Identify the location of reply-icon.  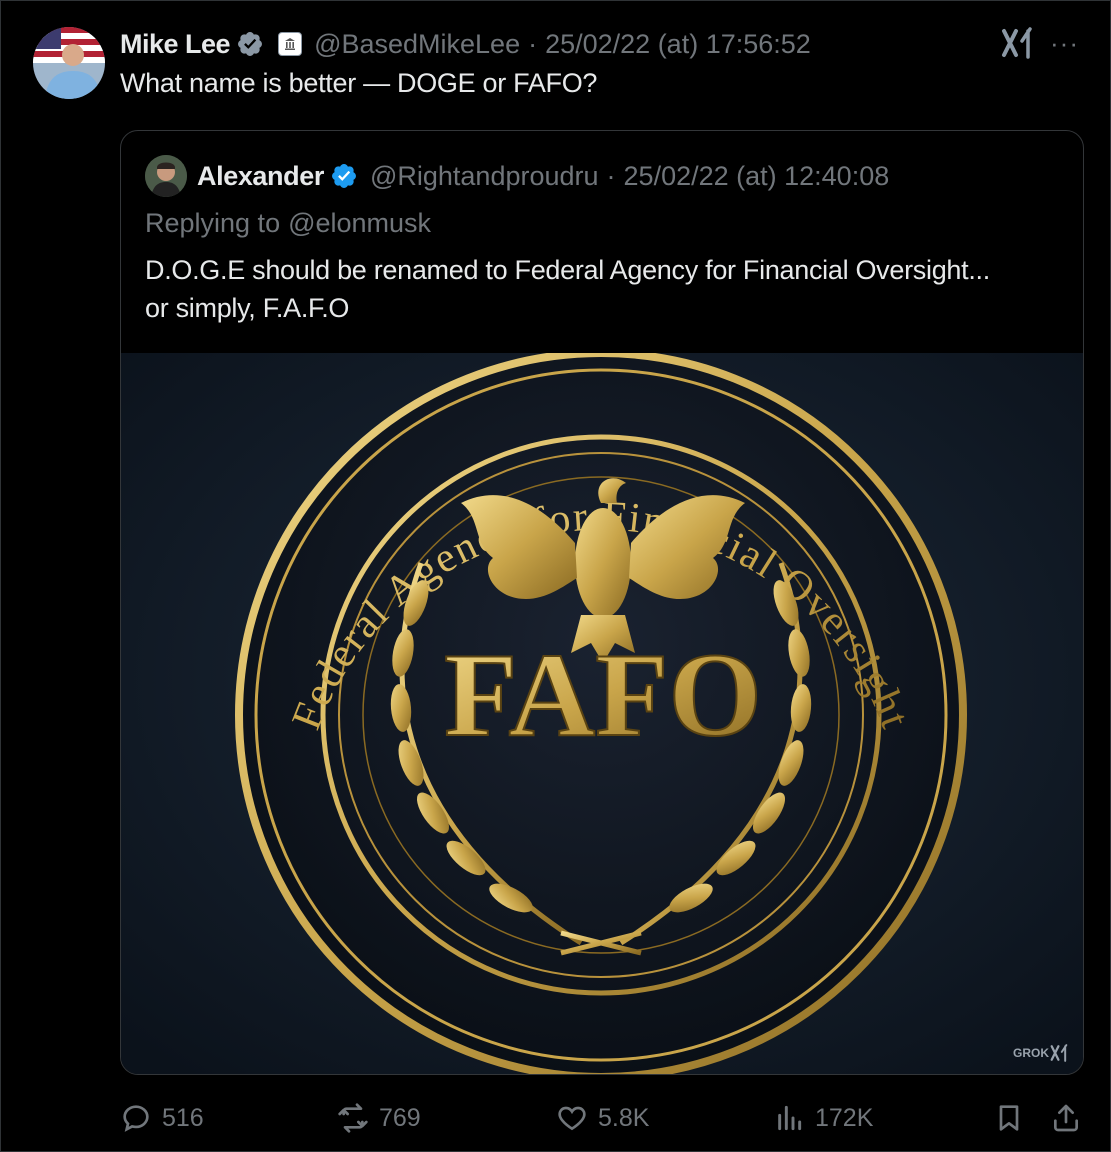
(136, 1118).